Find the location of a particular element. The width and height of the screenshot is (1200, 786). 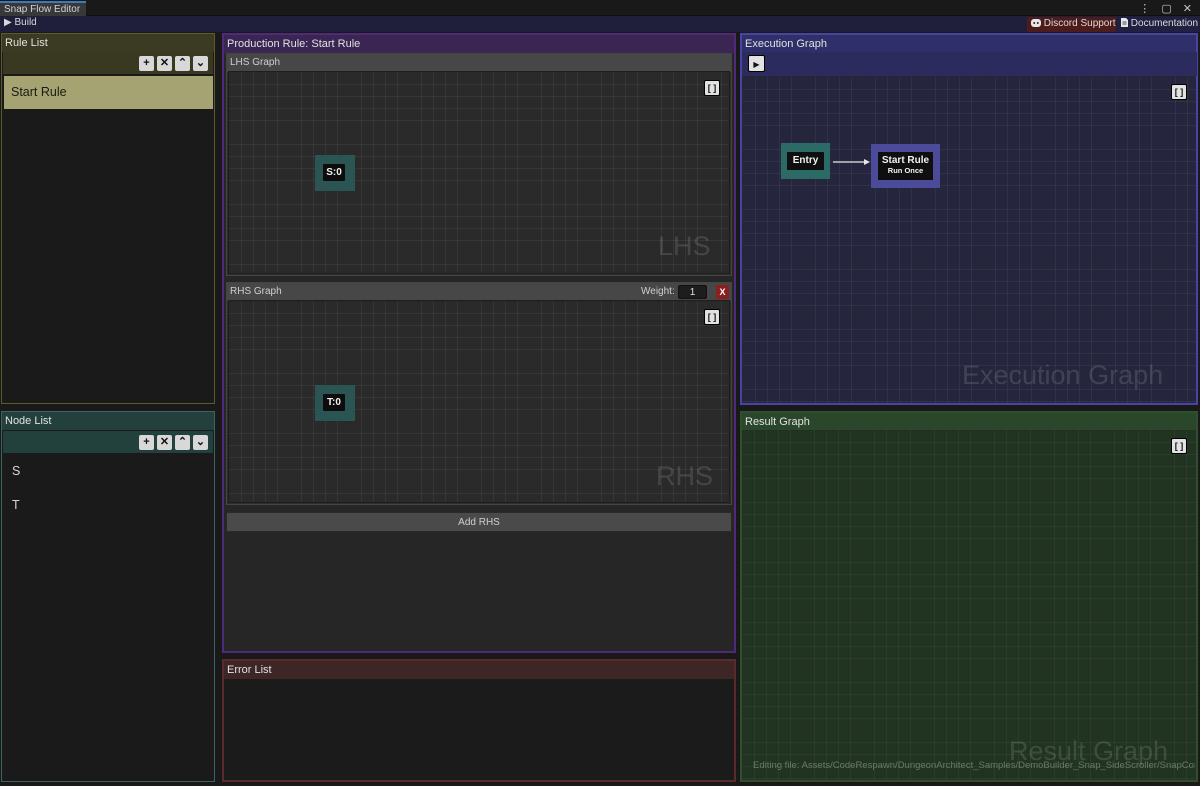

document-icon is located at coordinates (1124, 22).